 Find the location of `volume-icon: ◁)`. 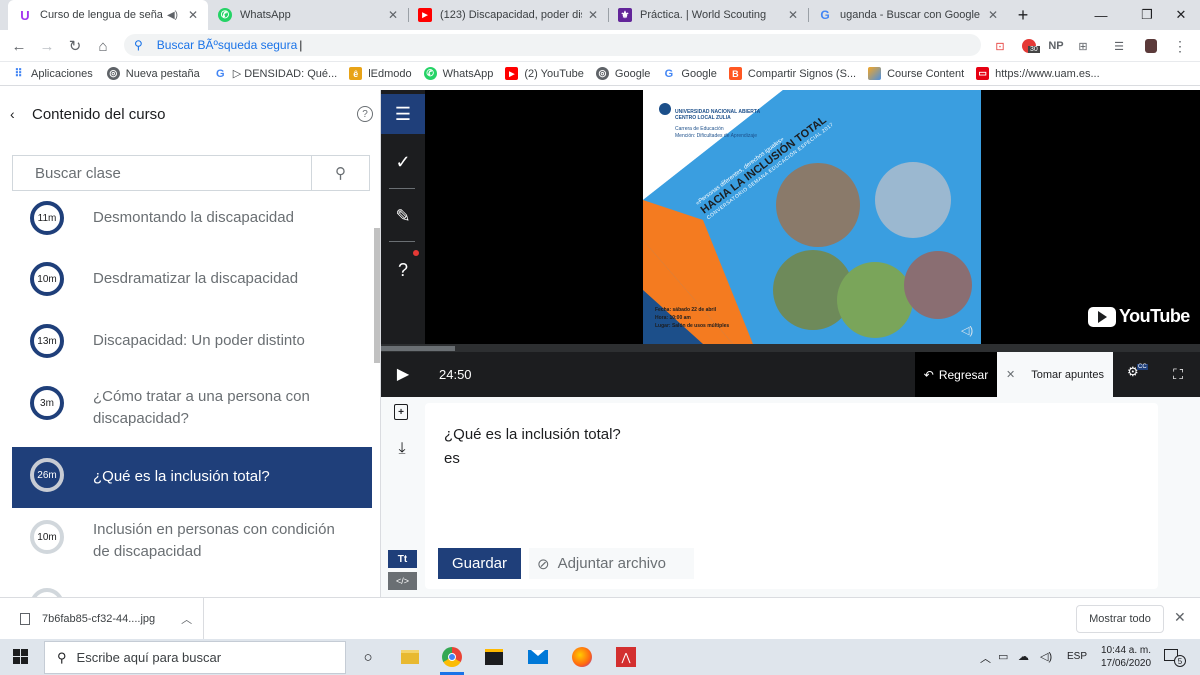

volume-icon: ◁) is located at coordinates (1046, 656).